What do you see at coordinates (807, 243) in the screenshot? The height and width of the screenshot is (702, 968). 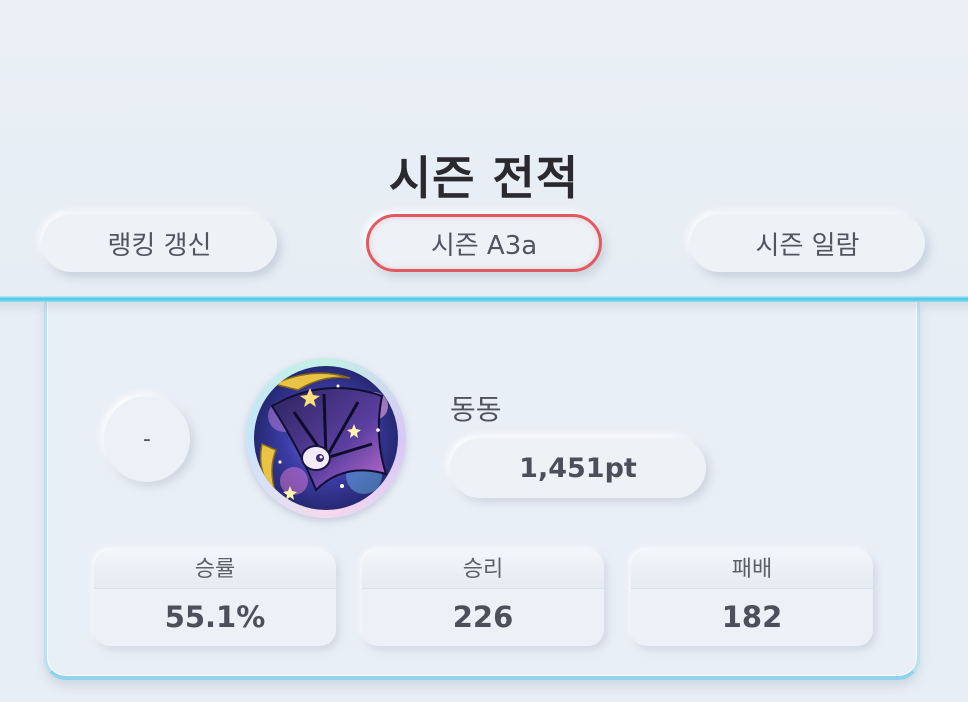 I see `season-list-button: 시즌 일람` at bounding box center [807, 243].